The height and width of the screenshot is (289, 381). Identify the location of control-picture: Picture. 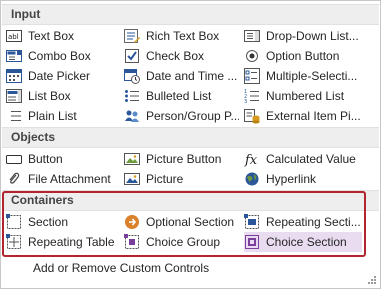
(181, 179).